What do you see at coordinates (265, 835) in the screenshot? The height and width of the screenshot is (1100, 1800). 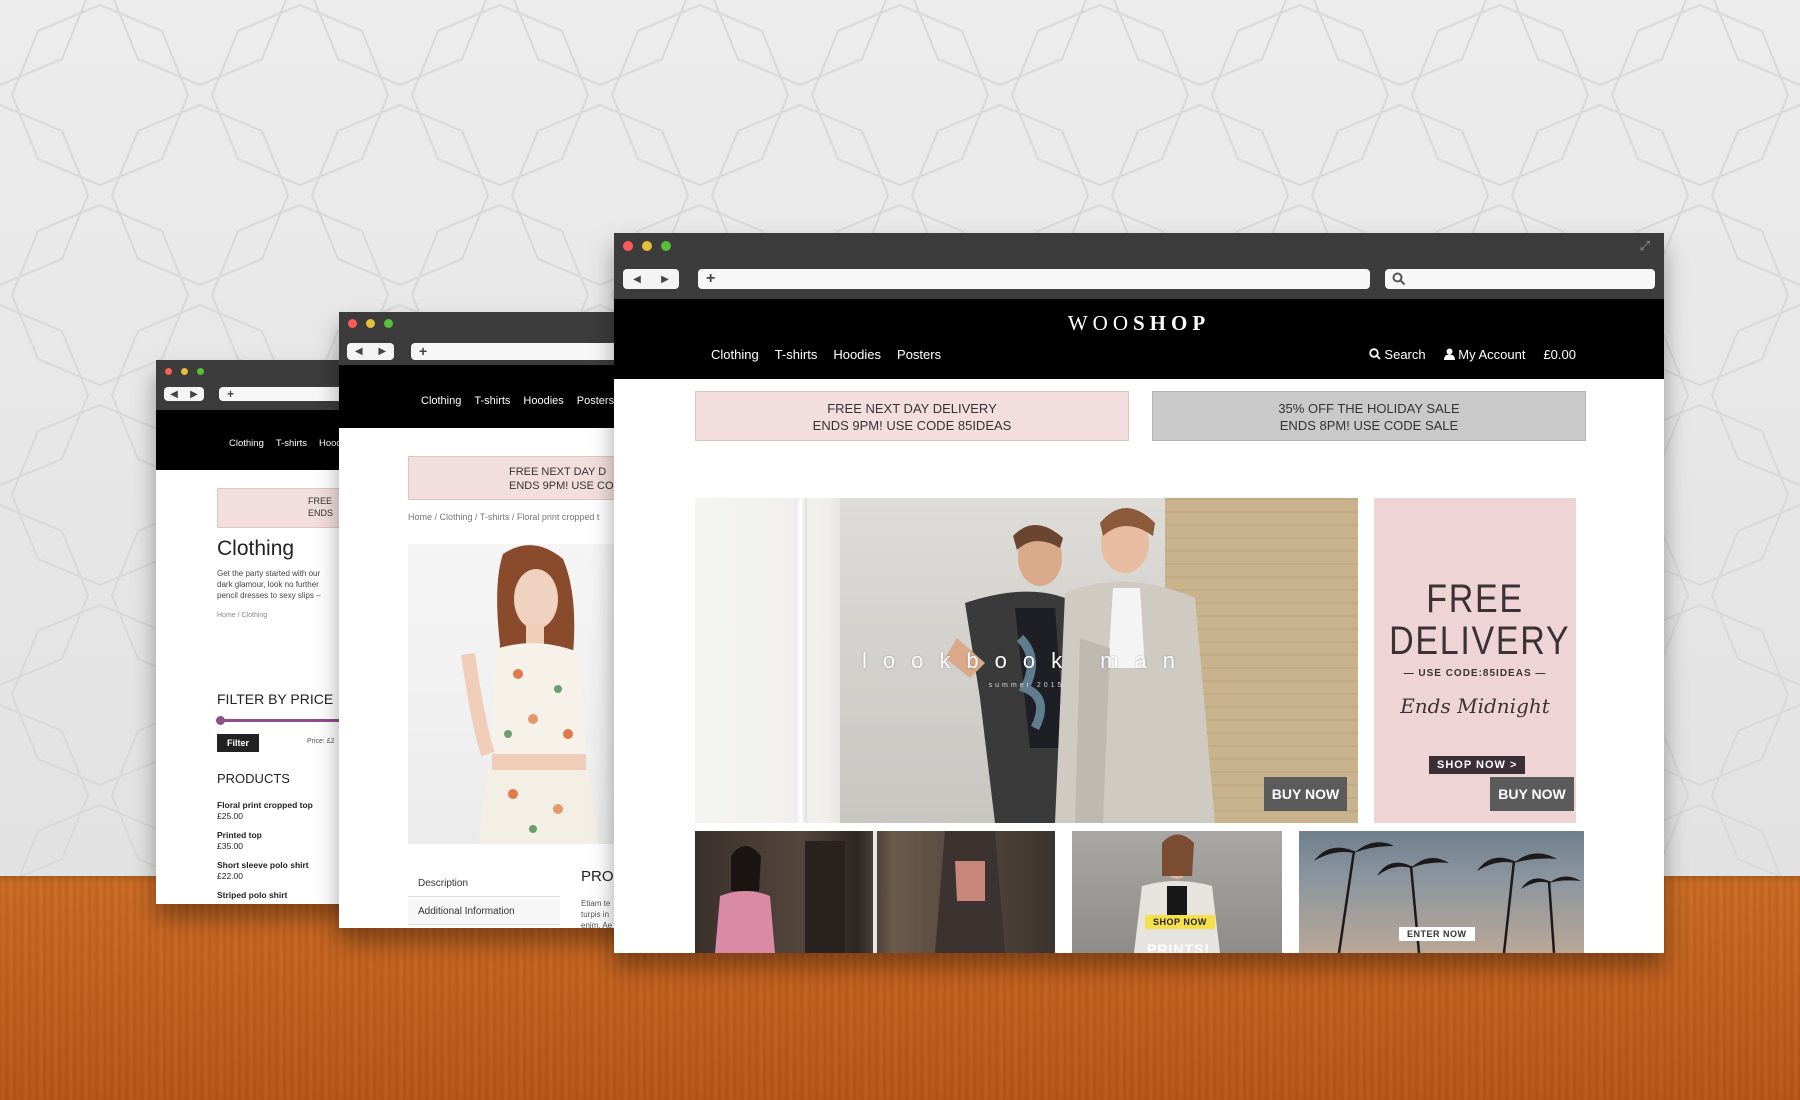 I see `product-name: Printed top` at bounding box center [265, 835].